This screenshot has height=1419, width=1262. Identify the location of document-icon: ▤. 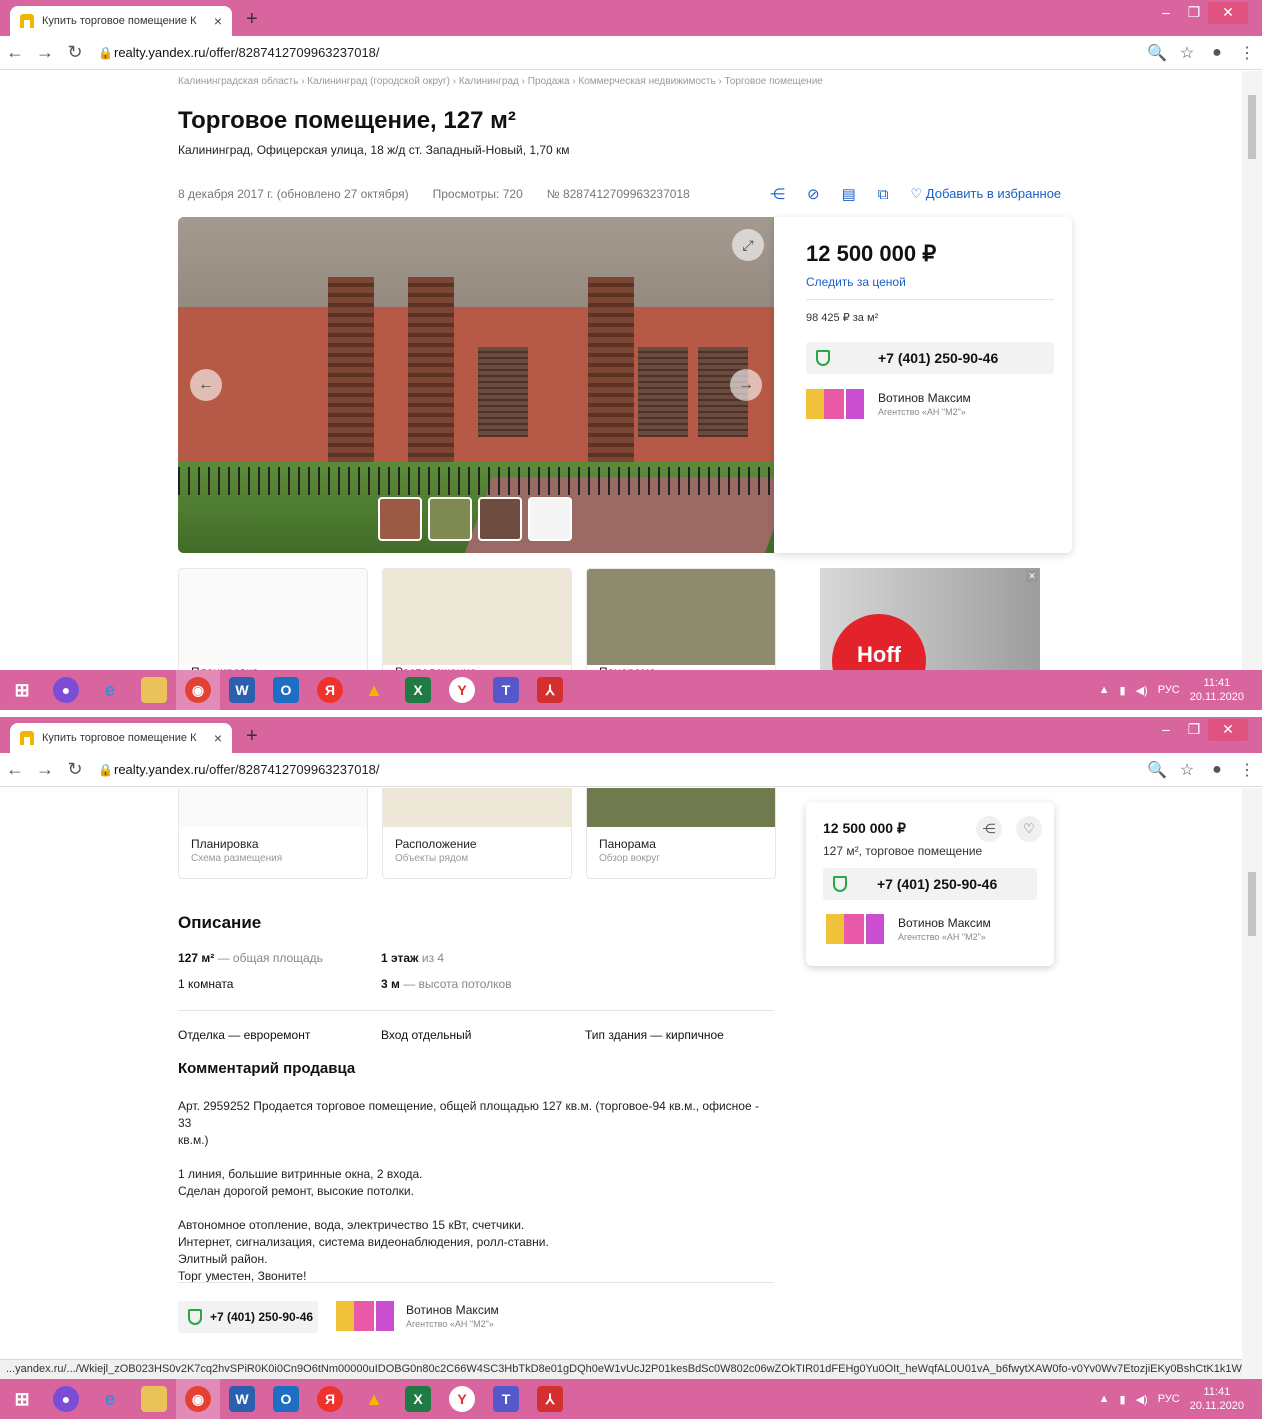
(849, 194).